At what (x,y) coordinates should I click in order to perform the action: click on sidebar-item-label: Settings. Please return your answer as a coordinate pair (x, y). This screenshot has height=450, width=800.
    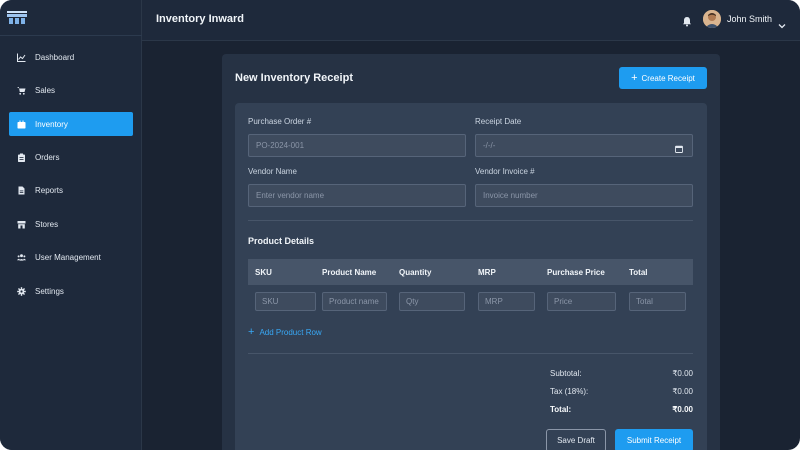
    Looking at the image, I should click on (49, 291).